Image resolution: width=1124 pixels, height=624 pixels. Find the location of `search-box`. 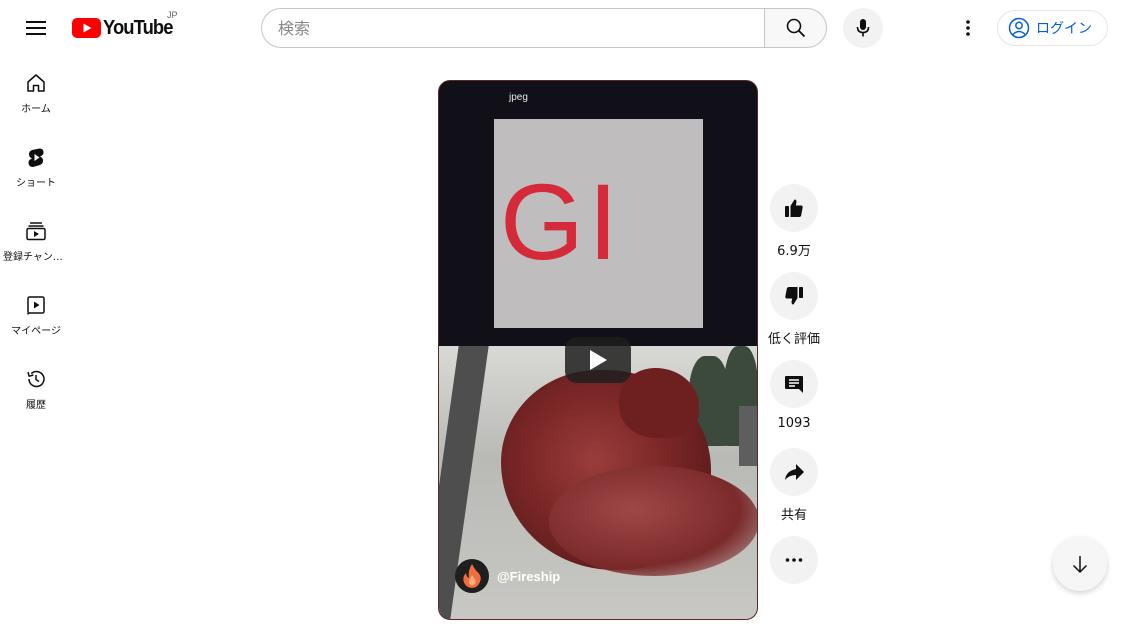

search-box is located at coordinates (544, 28).